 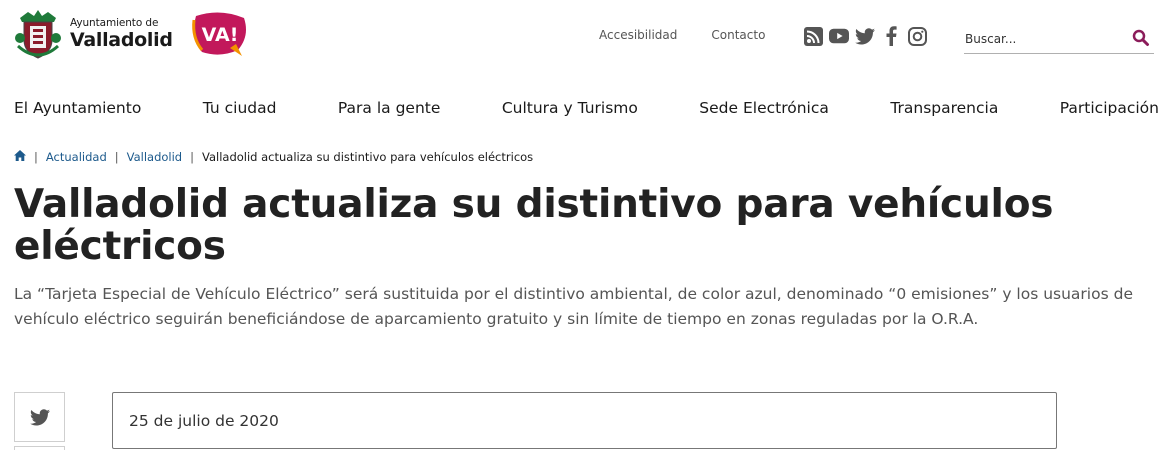 I want to click on nav-item-participacion: Participación, so click(x=1109, y=108).